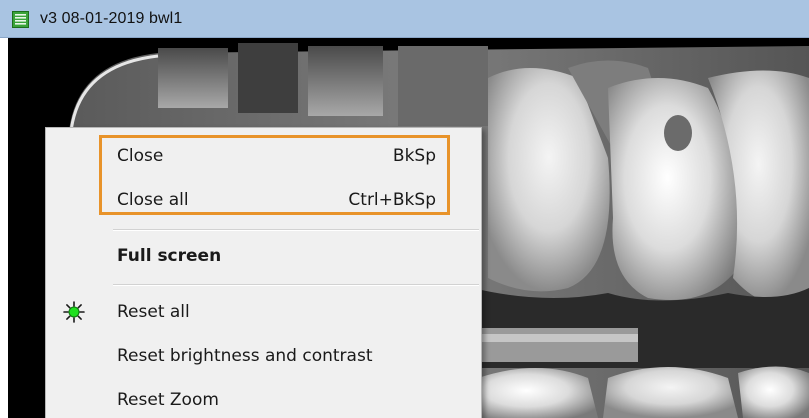 This screenshot has width=809, height=418. What do you see at coordinates (153, 200) in the screenshot?
I see `menu-item-label: Close all` at bounding box center [153, 200].